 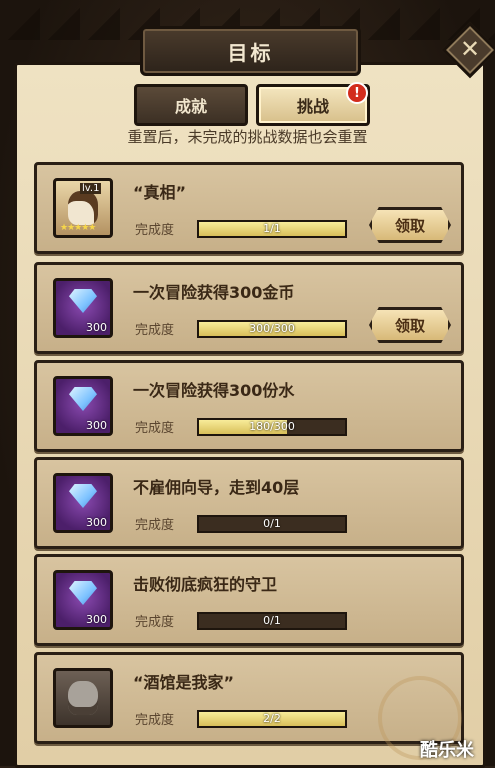 What do you see at coordinates (247, 137) in the screenshot?
I see `reset-notice: 重置后，未完成的挑战数据也会重置` at bounding box center [247, 137].